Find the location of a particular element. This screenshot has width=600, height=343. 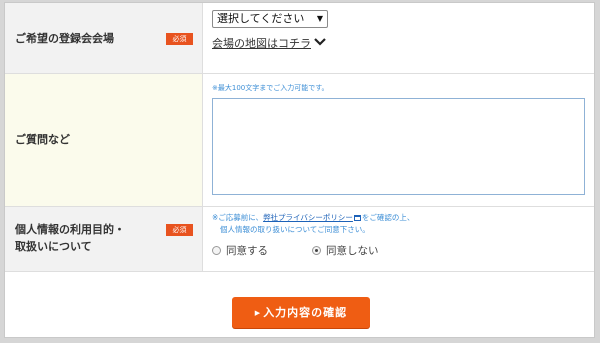

privacy-note-suffix: をご確認の上、 is located at coordinates (388, 217).